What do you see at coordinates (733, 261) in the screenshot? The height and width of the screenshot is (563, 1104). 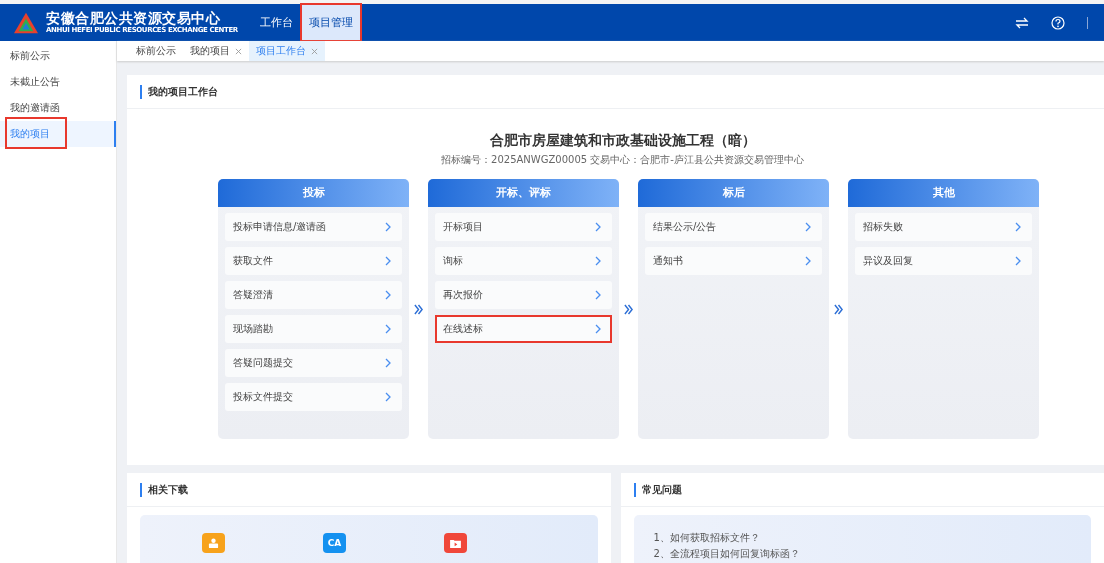 I see `stage-item: 通知书` at bounding box center [733, 261].